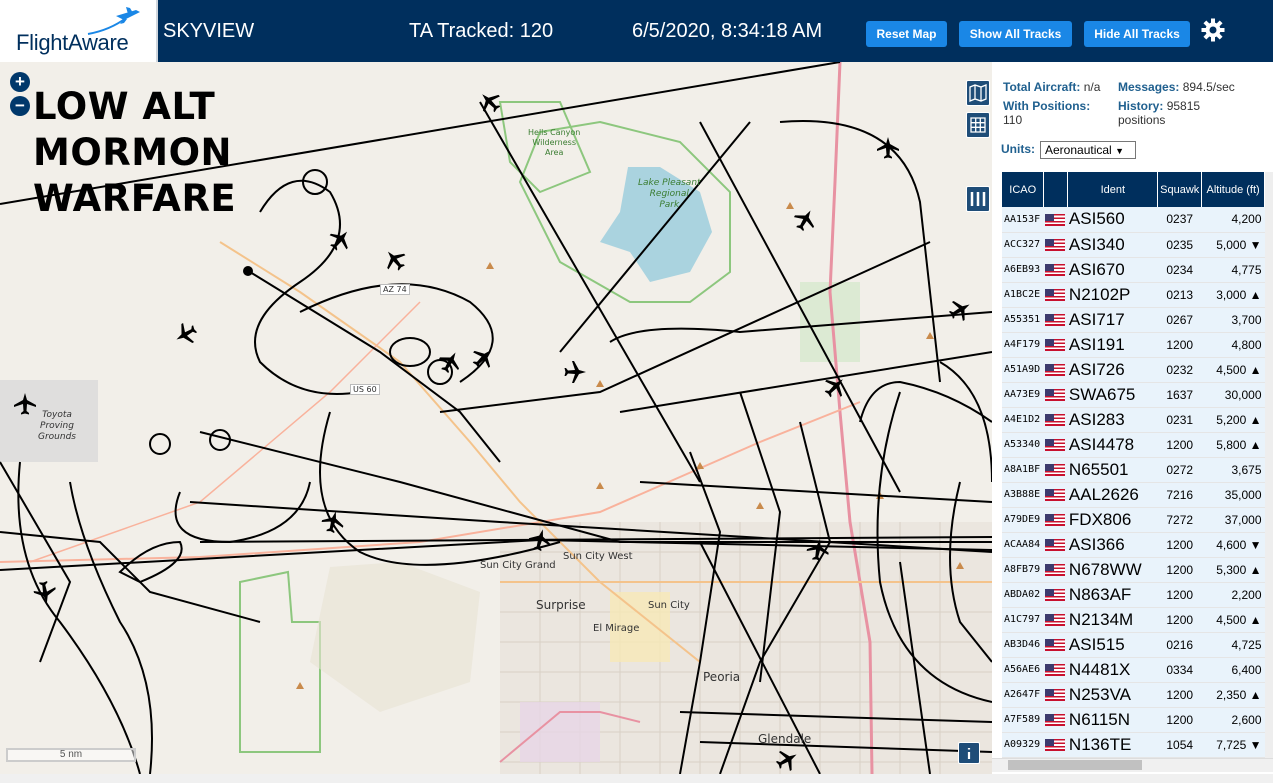  Describe the element at coordinates (1023, 495) in the screenshot. I see `icao-cell: A3B88E` at that location.